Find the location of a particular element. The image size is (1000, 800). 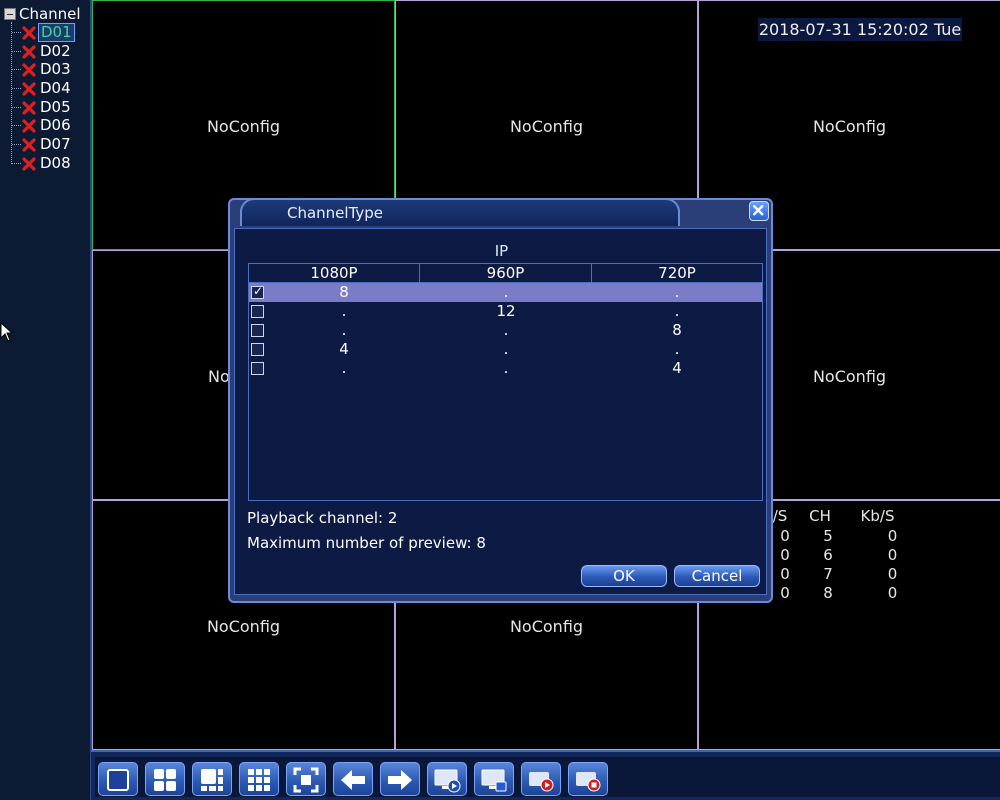

close-button is located at coordinates (759, 211).